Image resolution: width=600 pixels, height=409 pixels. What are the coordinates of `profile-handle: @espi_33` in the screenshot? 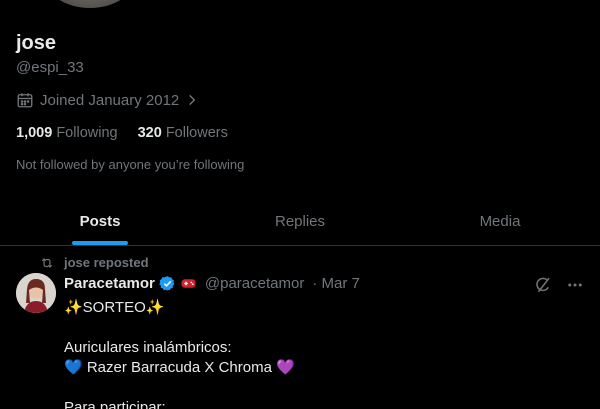 It's located at (50, 67).